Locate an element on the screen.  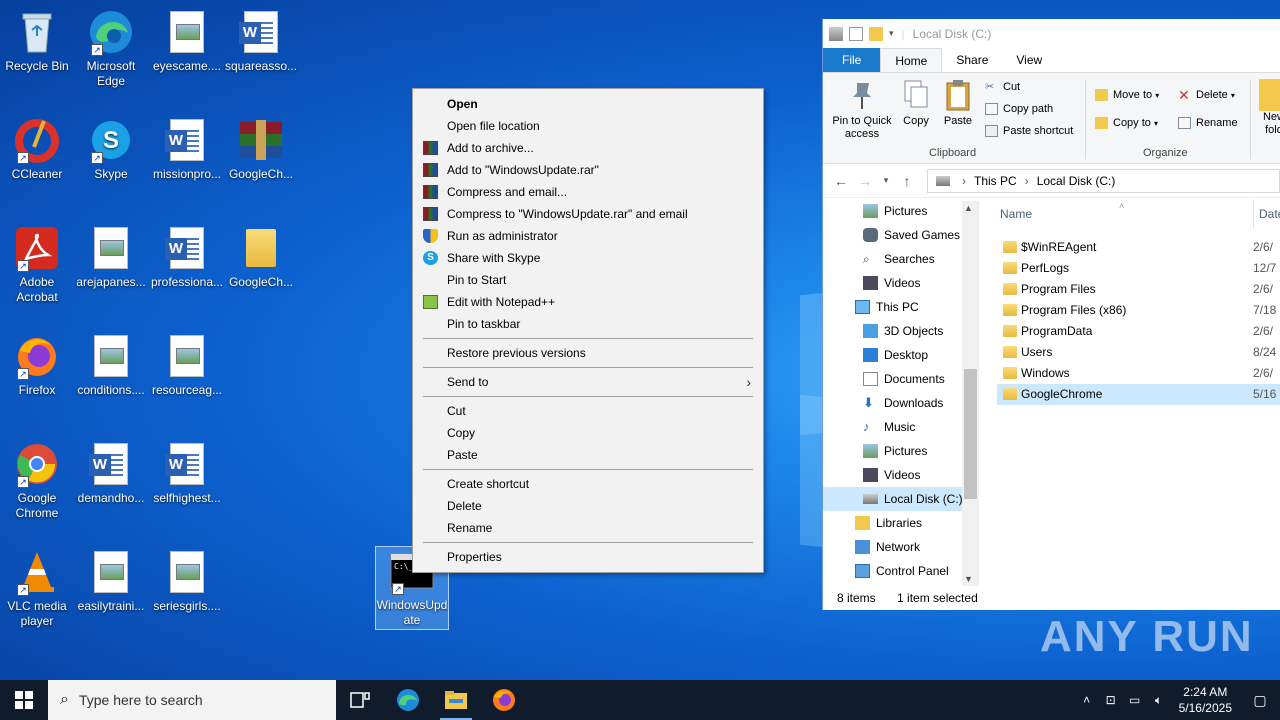
taskbar-search: ⌕ Type here to search is located at coordinates (192, 700).